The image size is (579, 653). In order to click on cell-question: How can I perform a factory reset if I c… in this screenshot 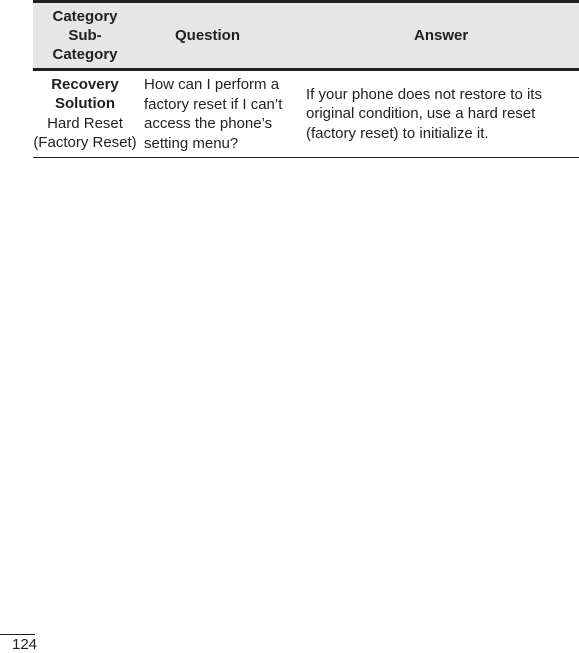, I will do `click(221, 113)`.